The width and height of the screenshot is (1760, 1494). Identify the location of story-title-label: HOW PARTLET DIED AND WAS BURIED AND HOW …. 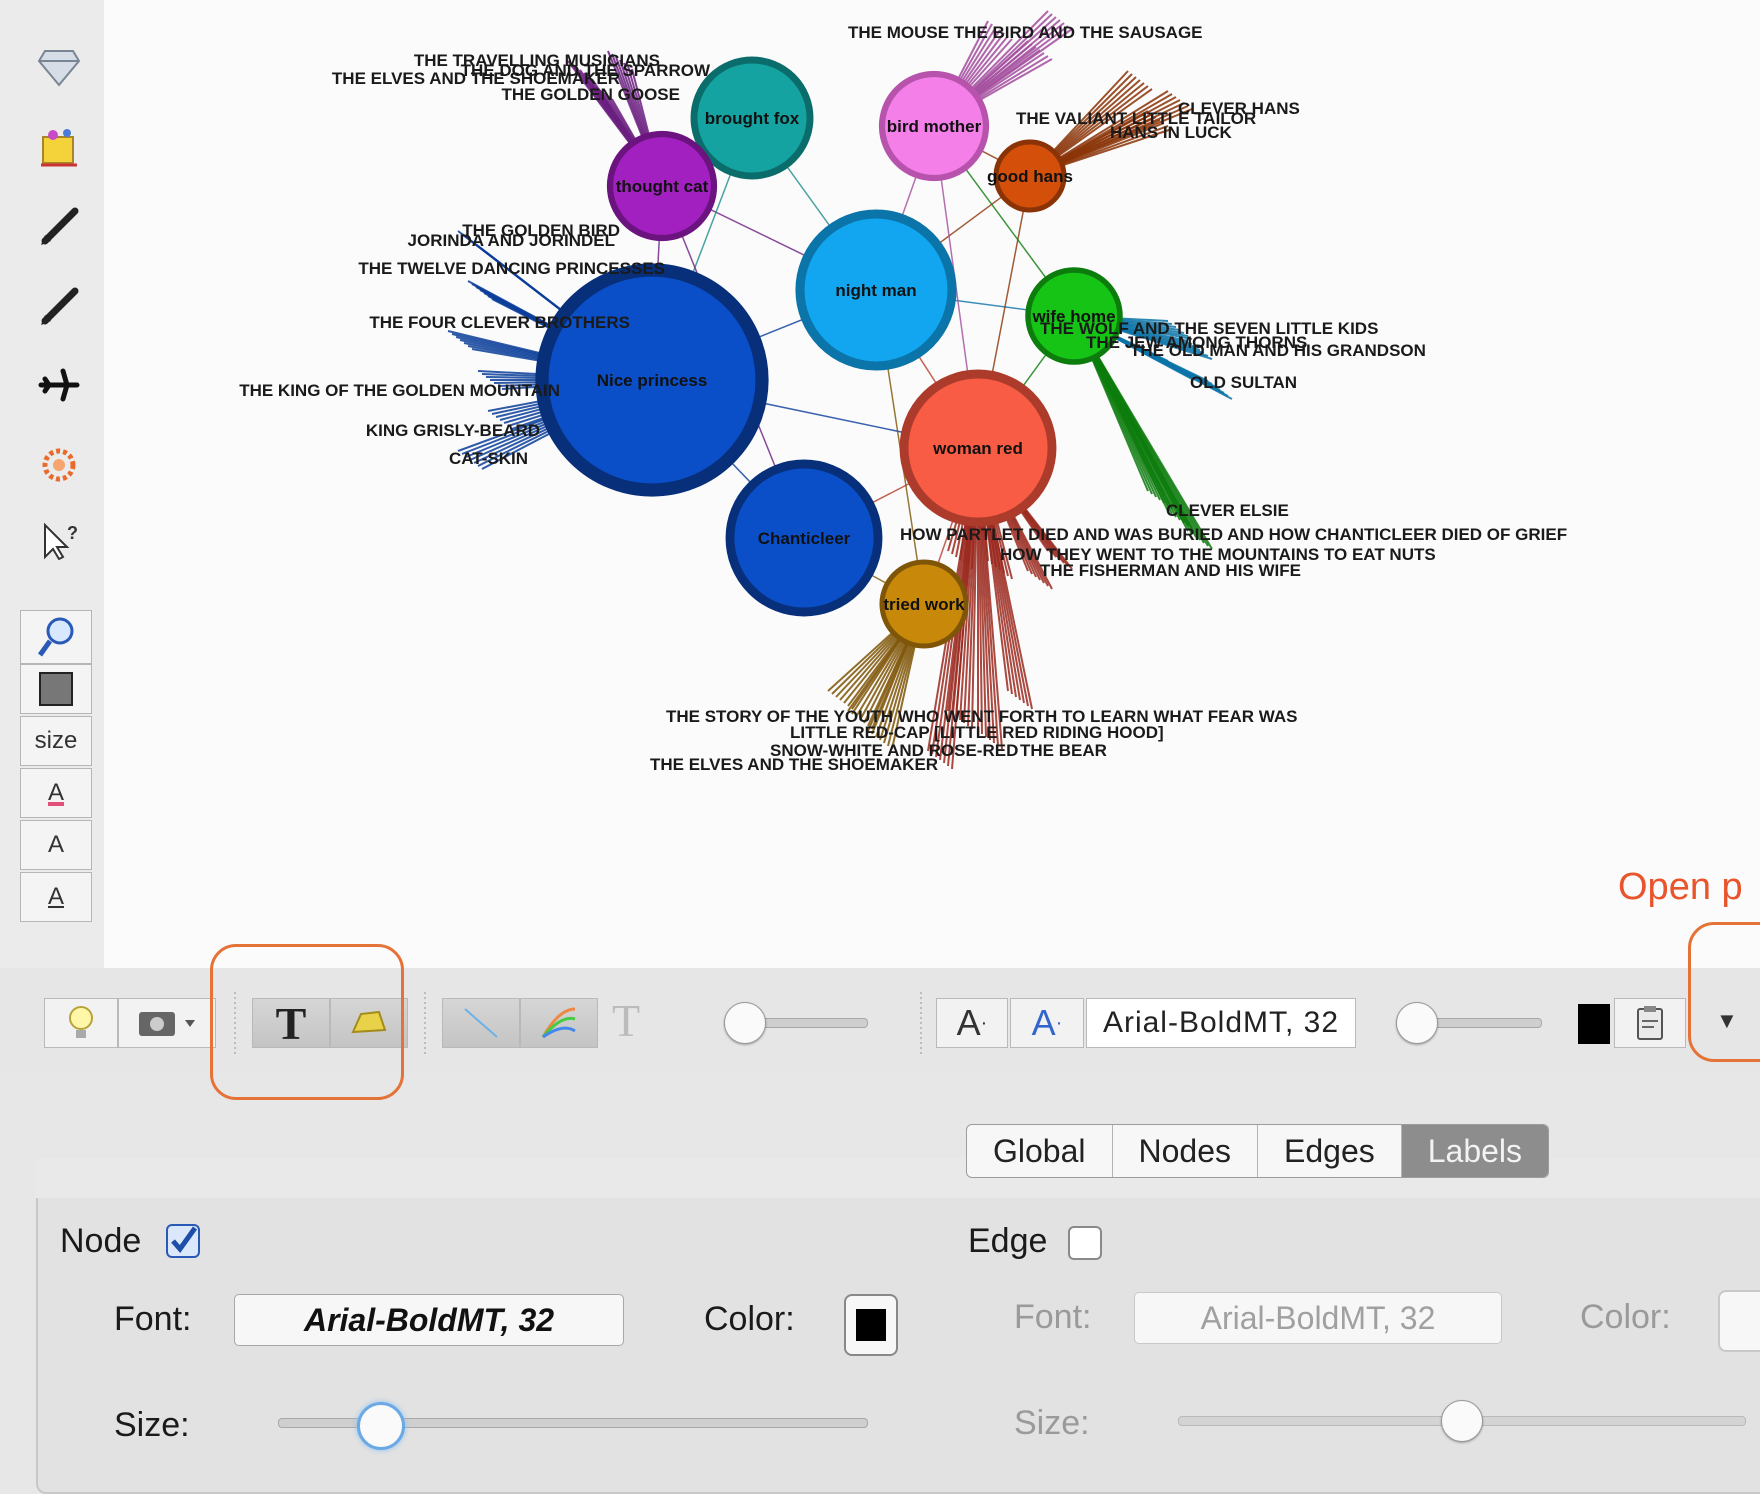
(1233, 534).